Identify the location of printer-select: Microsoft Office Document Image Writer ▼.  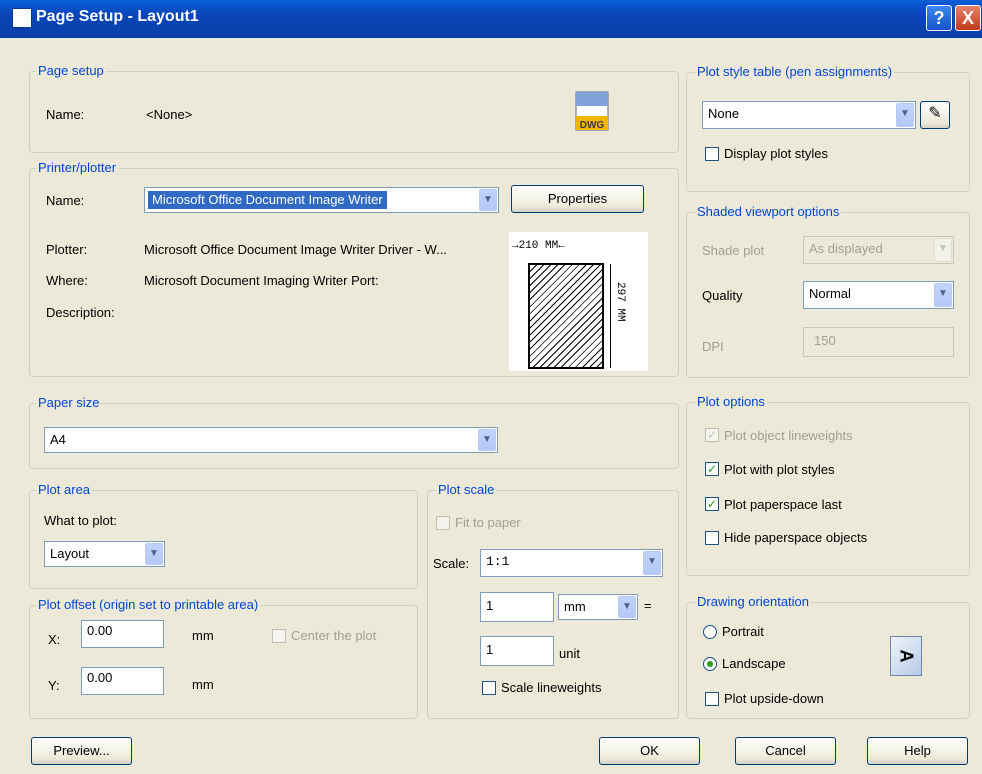
(321, 200).